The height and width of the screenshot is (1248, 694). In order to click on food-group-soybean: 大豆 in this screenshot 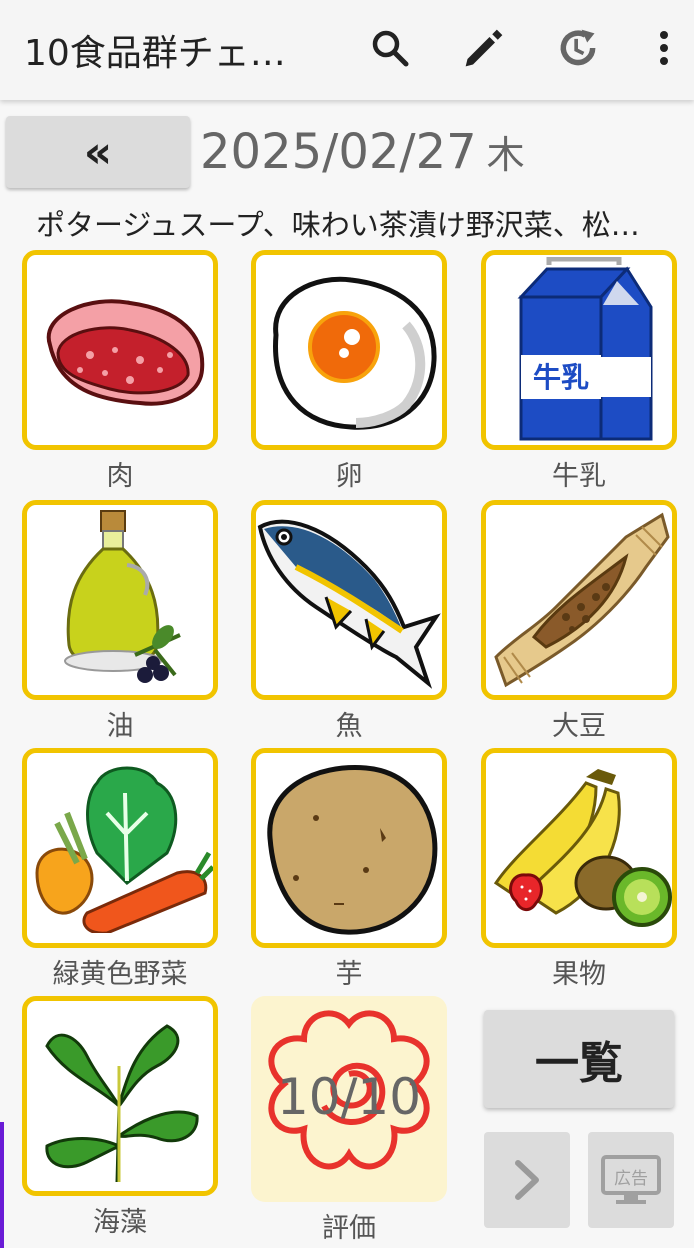, I will do `click(579, 621)`.